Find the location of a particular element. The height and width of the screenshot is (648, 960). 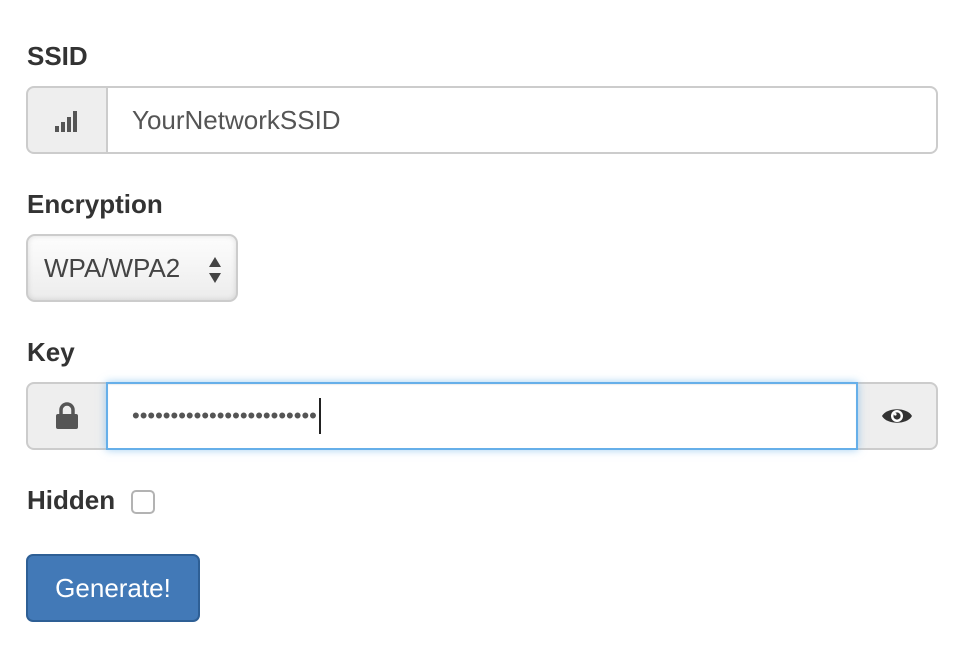

key-label: Key is located at coordinates (51, 352).